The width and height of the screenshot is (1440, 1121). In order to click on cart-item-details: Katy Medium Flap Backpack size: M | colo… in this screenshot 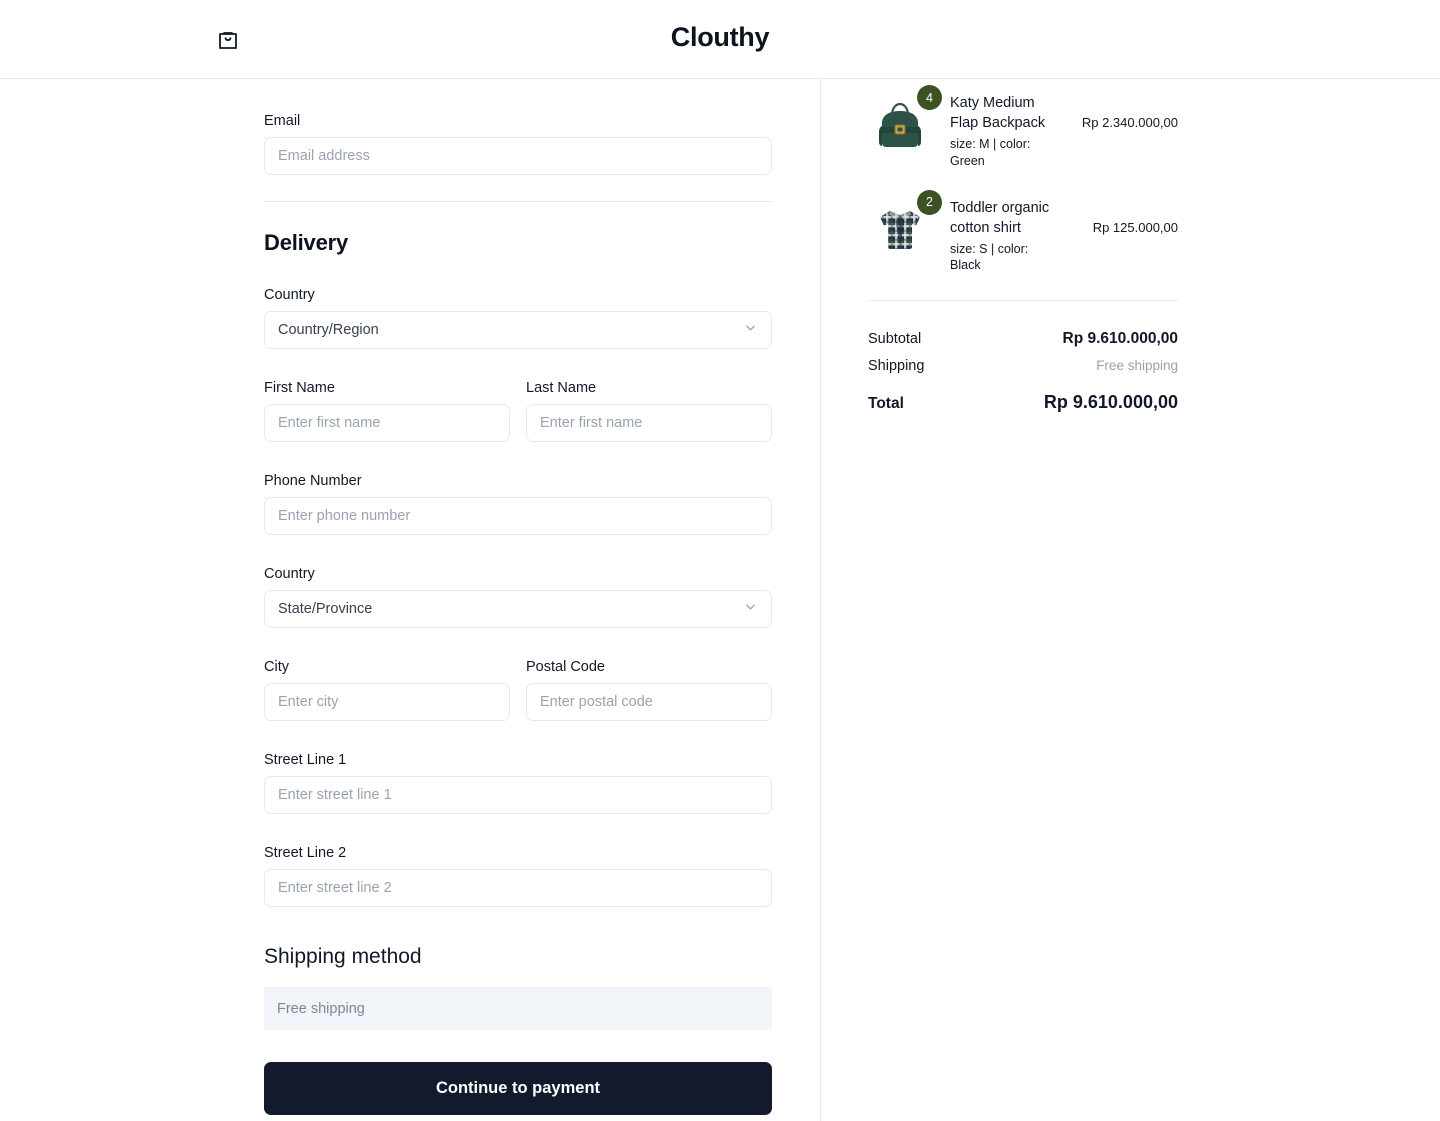, I will do `click(1000, 131)`.